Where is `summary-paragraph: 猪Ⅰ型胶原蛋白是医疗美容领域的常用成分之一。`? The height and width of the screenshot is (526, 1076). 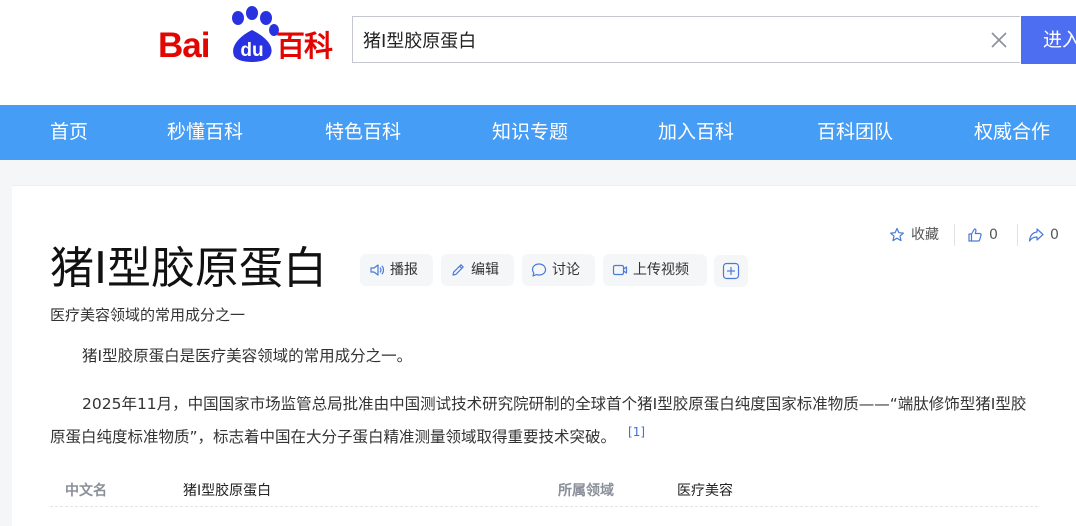 summary-paragraph: 猪Ⅰ型胶原蛋白是医疗美容领域的常用成分之一。 is located at coordinates (545, 356).